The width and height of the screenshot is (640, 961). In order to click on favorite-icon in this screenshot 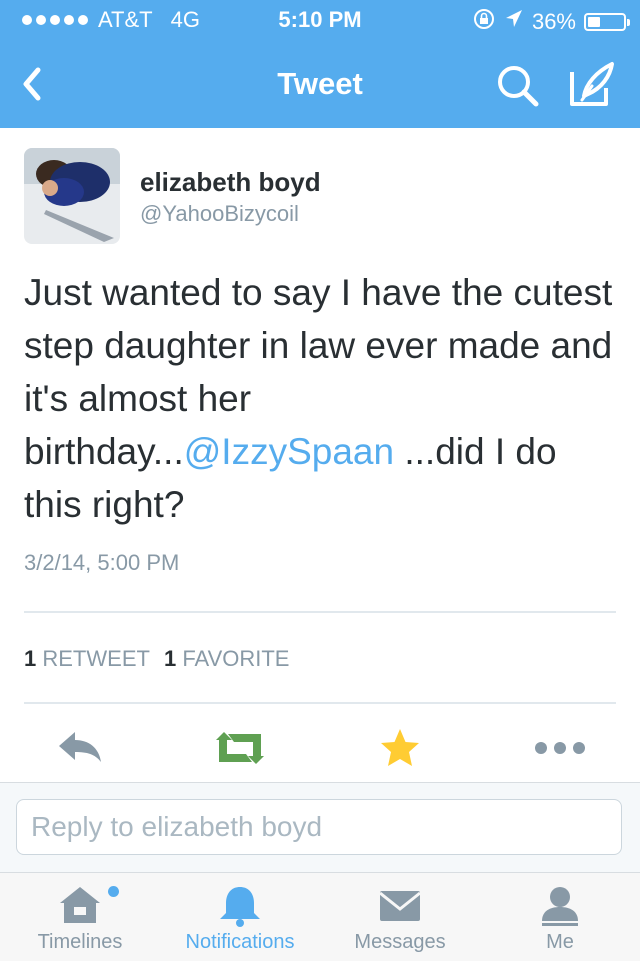, I will do `click(400, 748)`.